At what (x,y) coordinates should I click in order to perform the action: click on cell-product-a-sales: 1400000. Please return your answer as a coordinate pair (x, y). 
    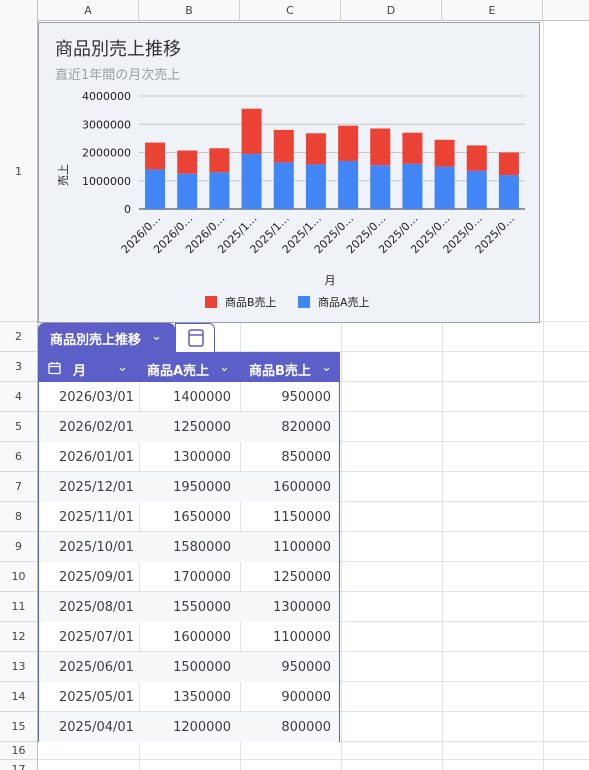
    Looking at the image, I should click on (202, 397).